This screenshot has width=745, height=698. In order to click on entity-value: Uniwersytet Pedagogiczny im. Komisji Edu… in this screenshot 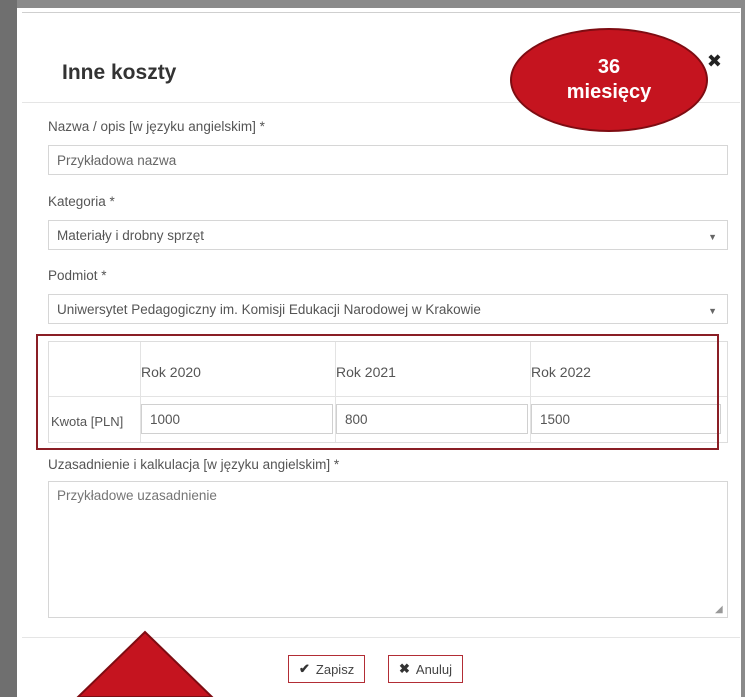, I will do `click(269, 309)`.